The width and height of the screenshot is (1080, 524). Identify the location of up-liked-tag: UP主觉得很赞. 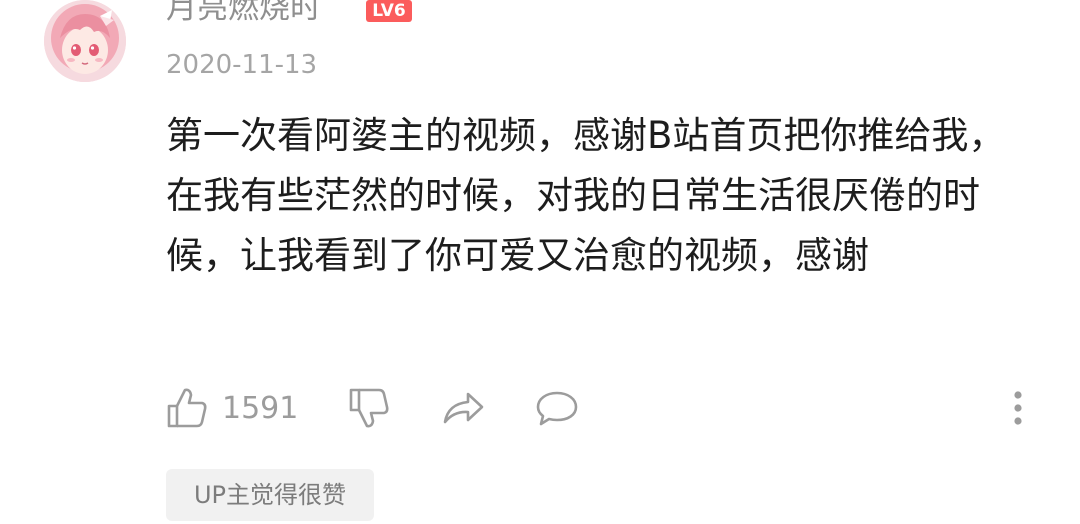
(270, 495).